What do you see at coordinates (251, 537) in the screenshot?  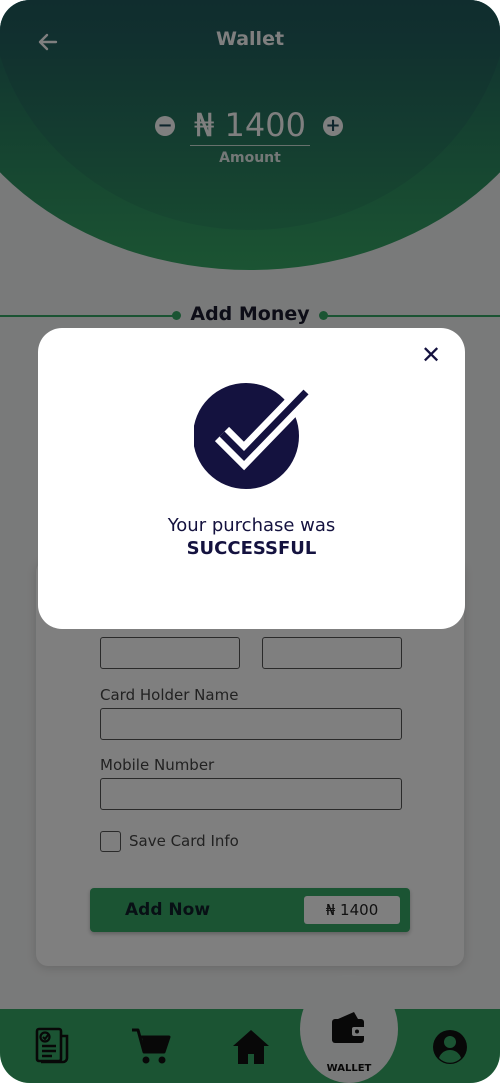 I see `success-message: Your purchase was SUCCESSFUL` at bounding box center [251, 537].